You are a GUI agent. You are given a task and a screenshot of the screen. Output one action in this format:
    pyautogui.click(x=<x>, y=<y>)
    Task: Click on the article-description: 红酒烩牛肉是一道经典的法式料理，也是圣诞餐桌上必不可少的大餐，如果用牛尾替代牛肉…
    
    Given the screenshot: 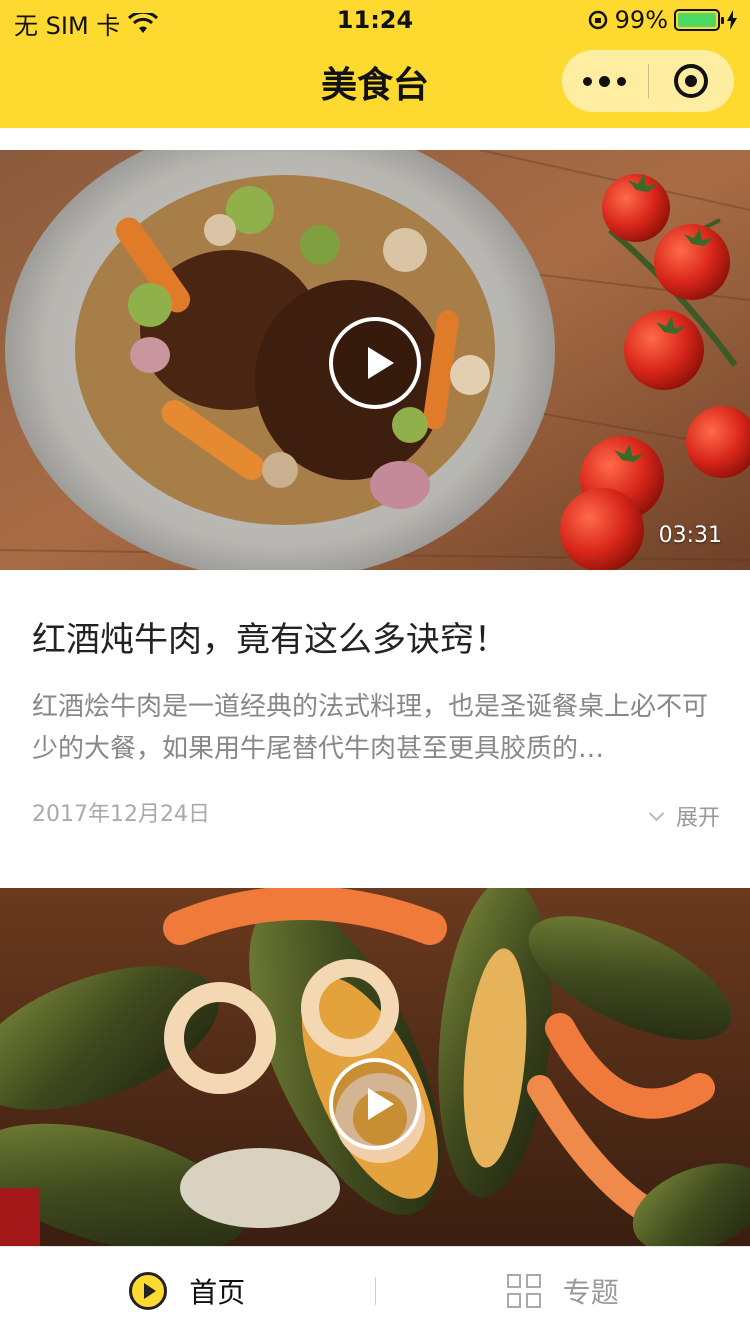 What is the action you would take?
    pyautogui.click(x=370, y=728)
    